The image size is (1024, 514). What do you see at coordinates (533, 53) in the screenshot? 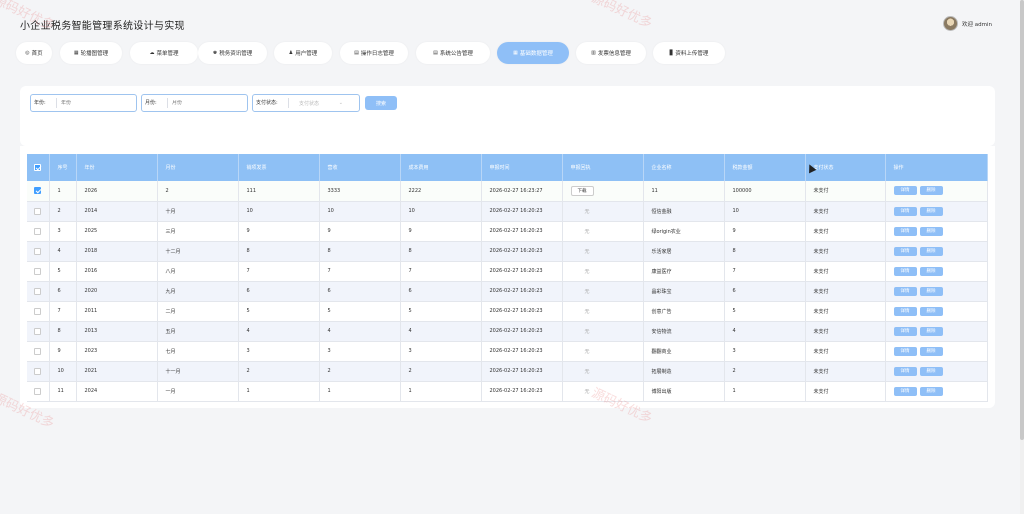
I see `nav-item-basic-data: ▦ 基础数据管理` at bounding box center [533, 53].